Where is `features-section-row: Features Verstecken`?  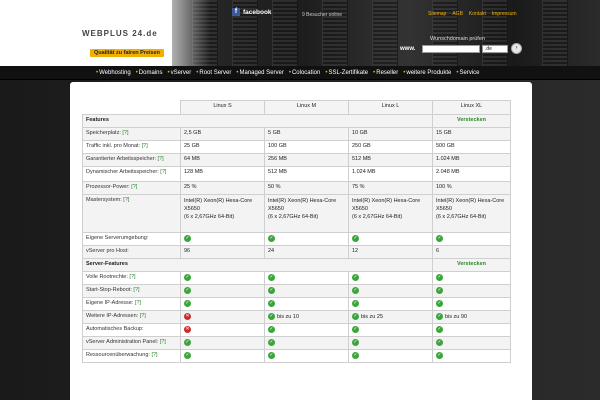 features-section-row: Features Verstecken is located at coordinates (296, 121).